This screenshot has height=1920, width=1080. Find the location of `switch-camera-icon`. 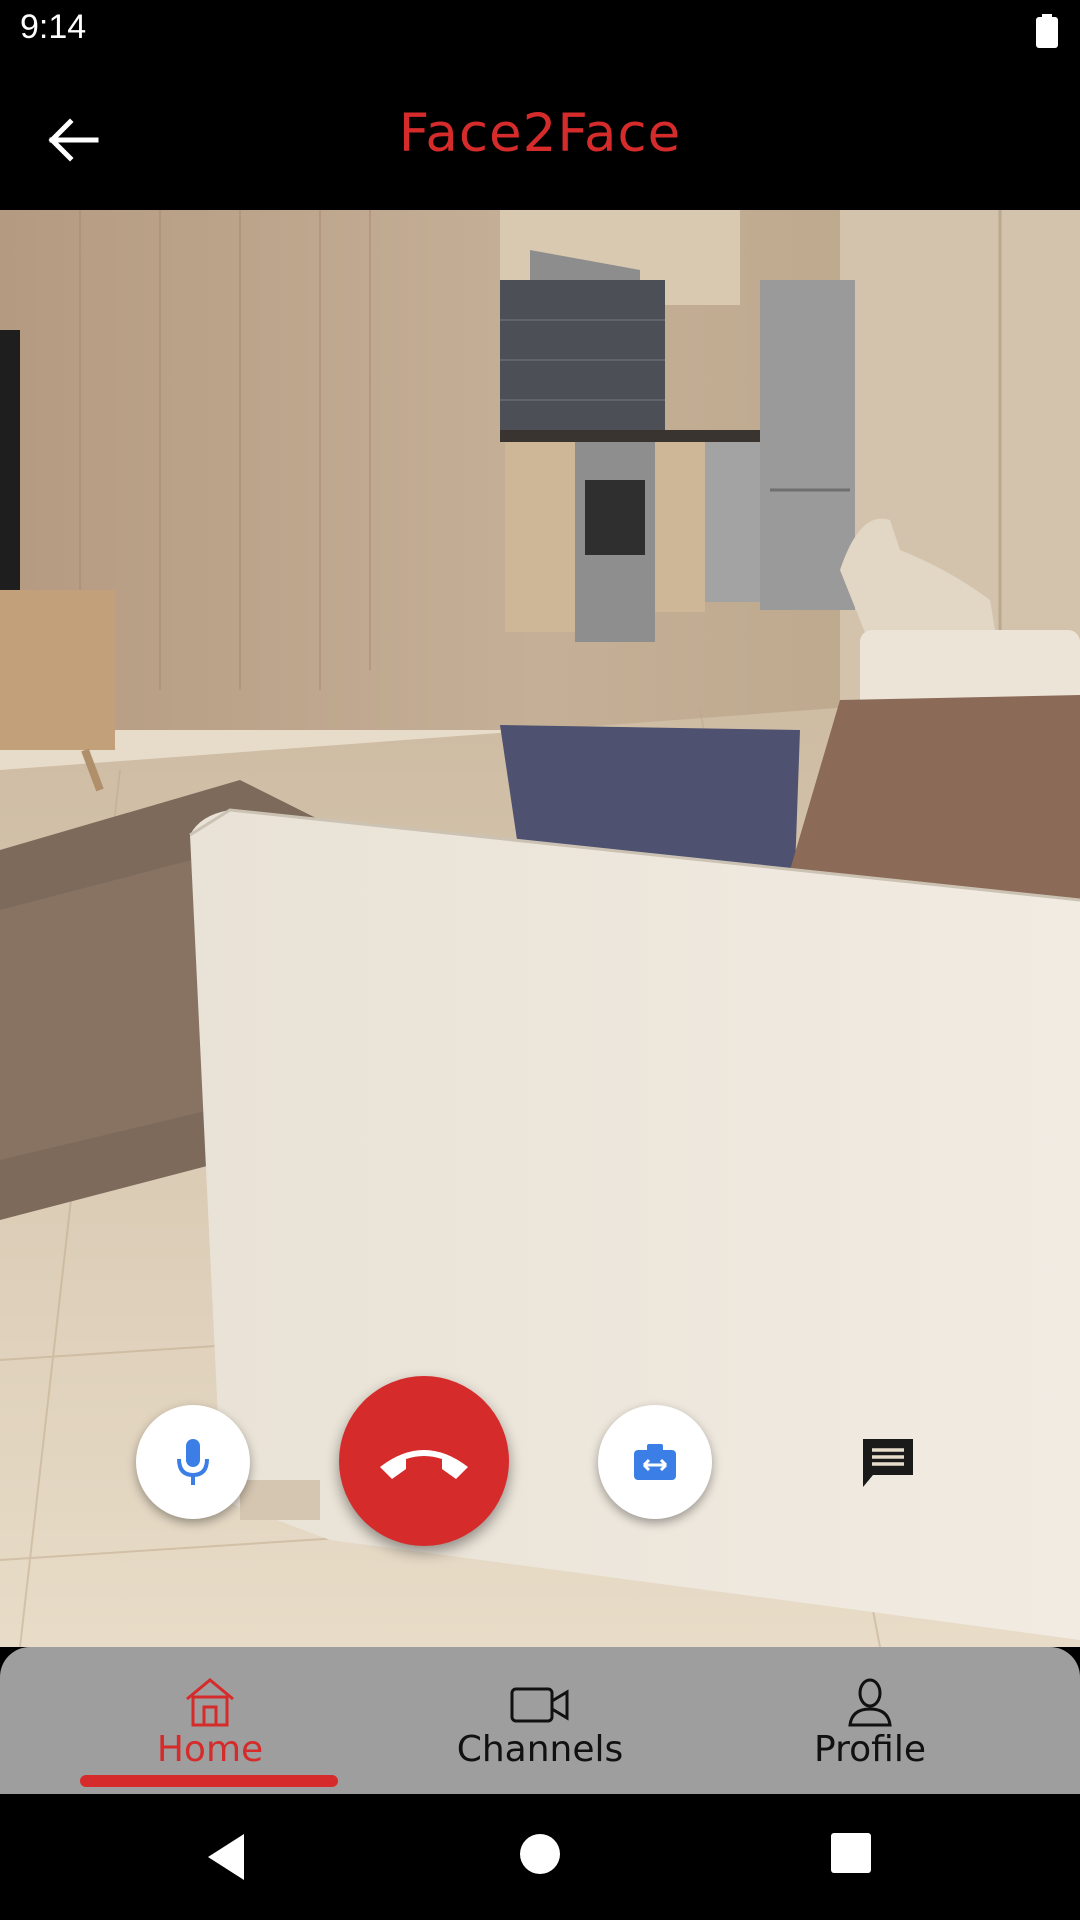

switch-camera-icon is located at coordinates (655, 1462).